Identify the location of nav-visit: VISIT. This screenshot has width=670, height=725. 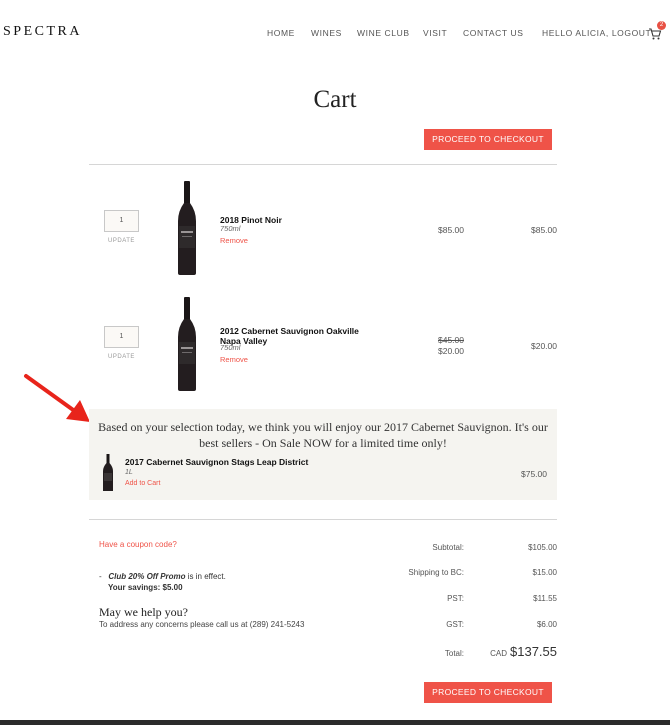
(435, 33).